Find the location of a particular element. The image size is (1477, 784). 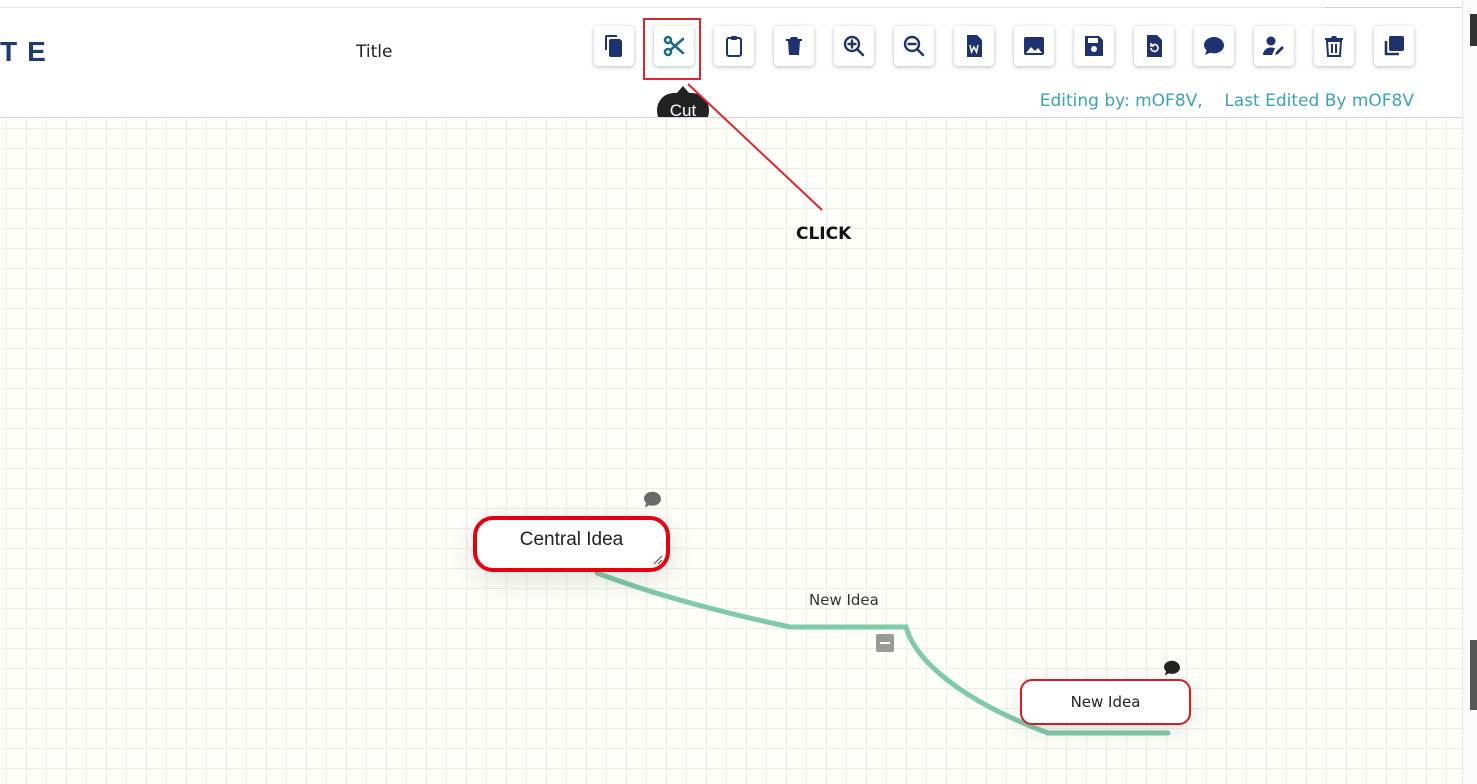

save-button is located at coordinates (1094, 46).